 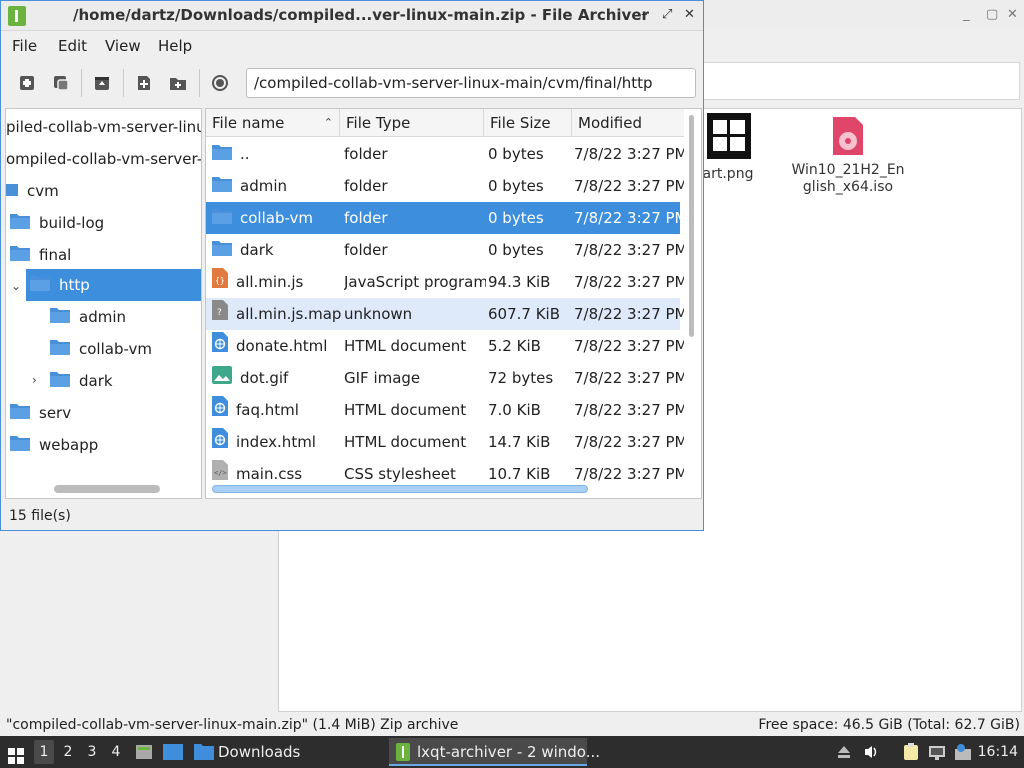 What do you see at coordinates (998, 752) in the screenshot?
I see `taskbar-clock: 16:14` at bounding box center [998, 752].